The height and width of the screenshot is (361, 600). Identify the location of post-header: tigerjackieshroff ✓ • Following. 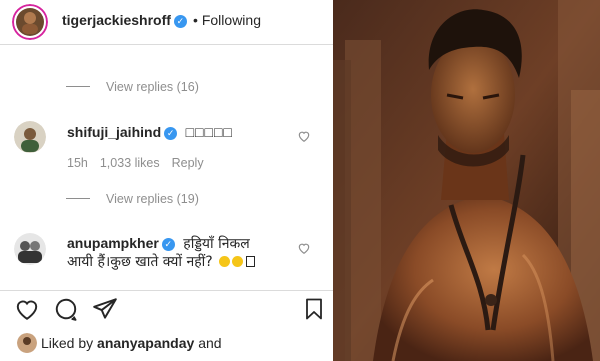
(166, 22).